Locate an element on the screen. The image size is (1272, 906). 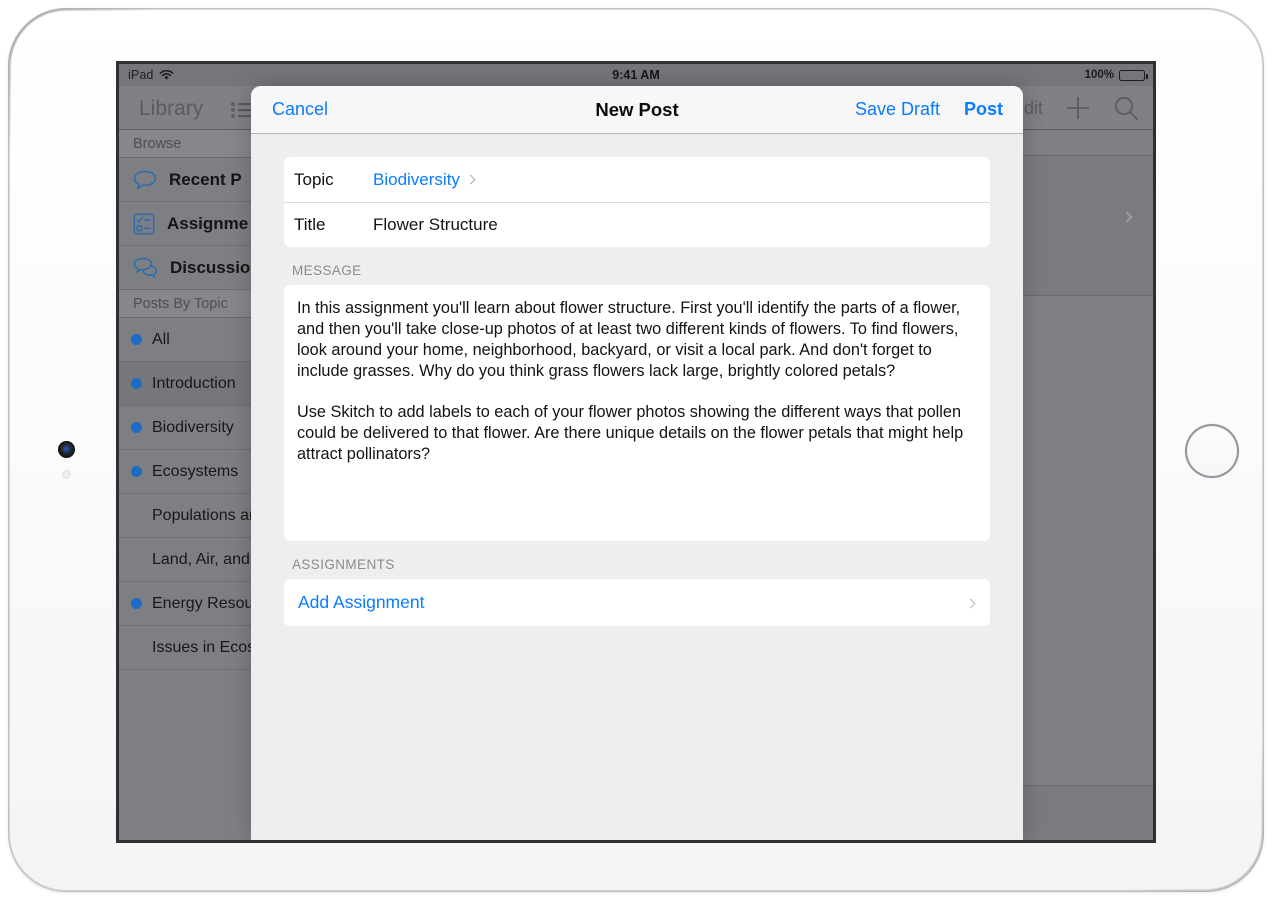
plus-icon is located at coordinates (1078, 108).